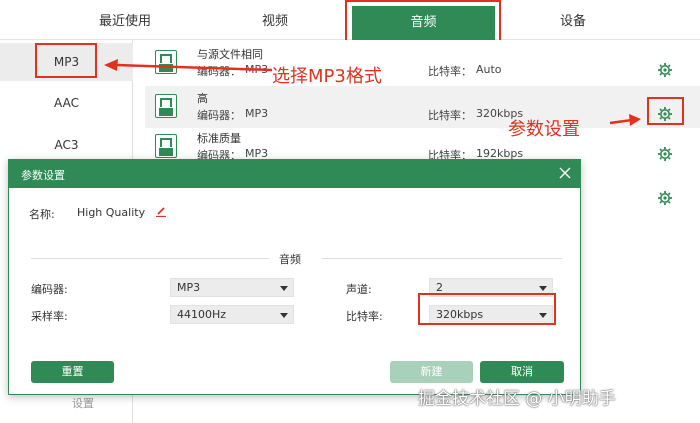 The image size is (700, 423). Describe the element at coordinates (275, 20) in the screenshot. I see `tab-video: 视频` at that location.